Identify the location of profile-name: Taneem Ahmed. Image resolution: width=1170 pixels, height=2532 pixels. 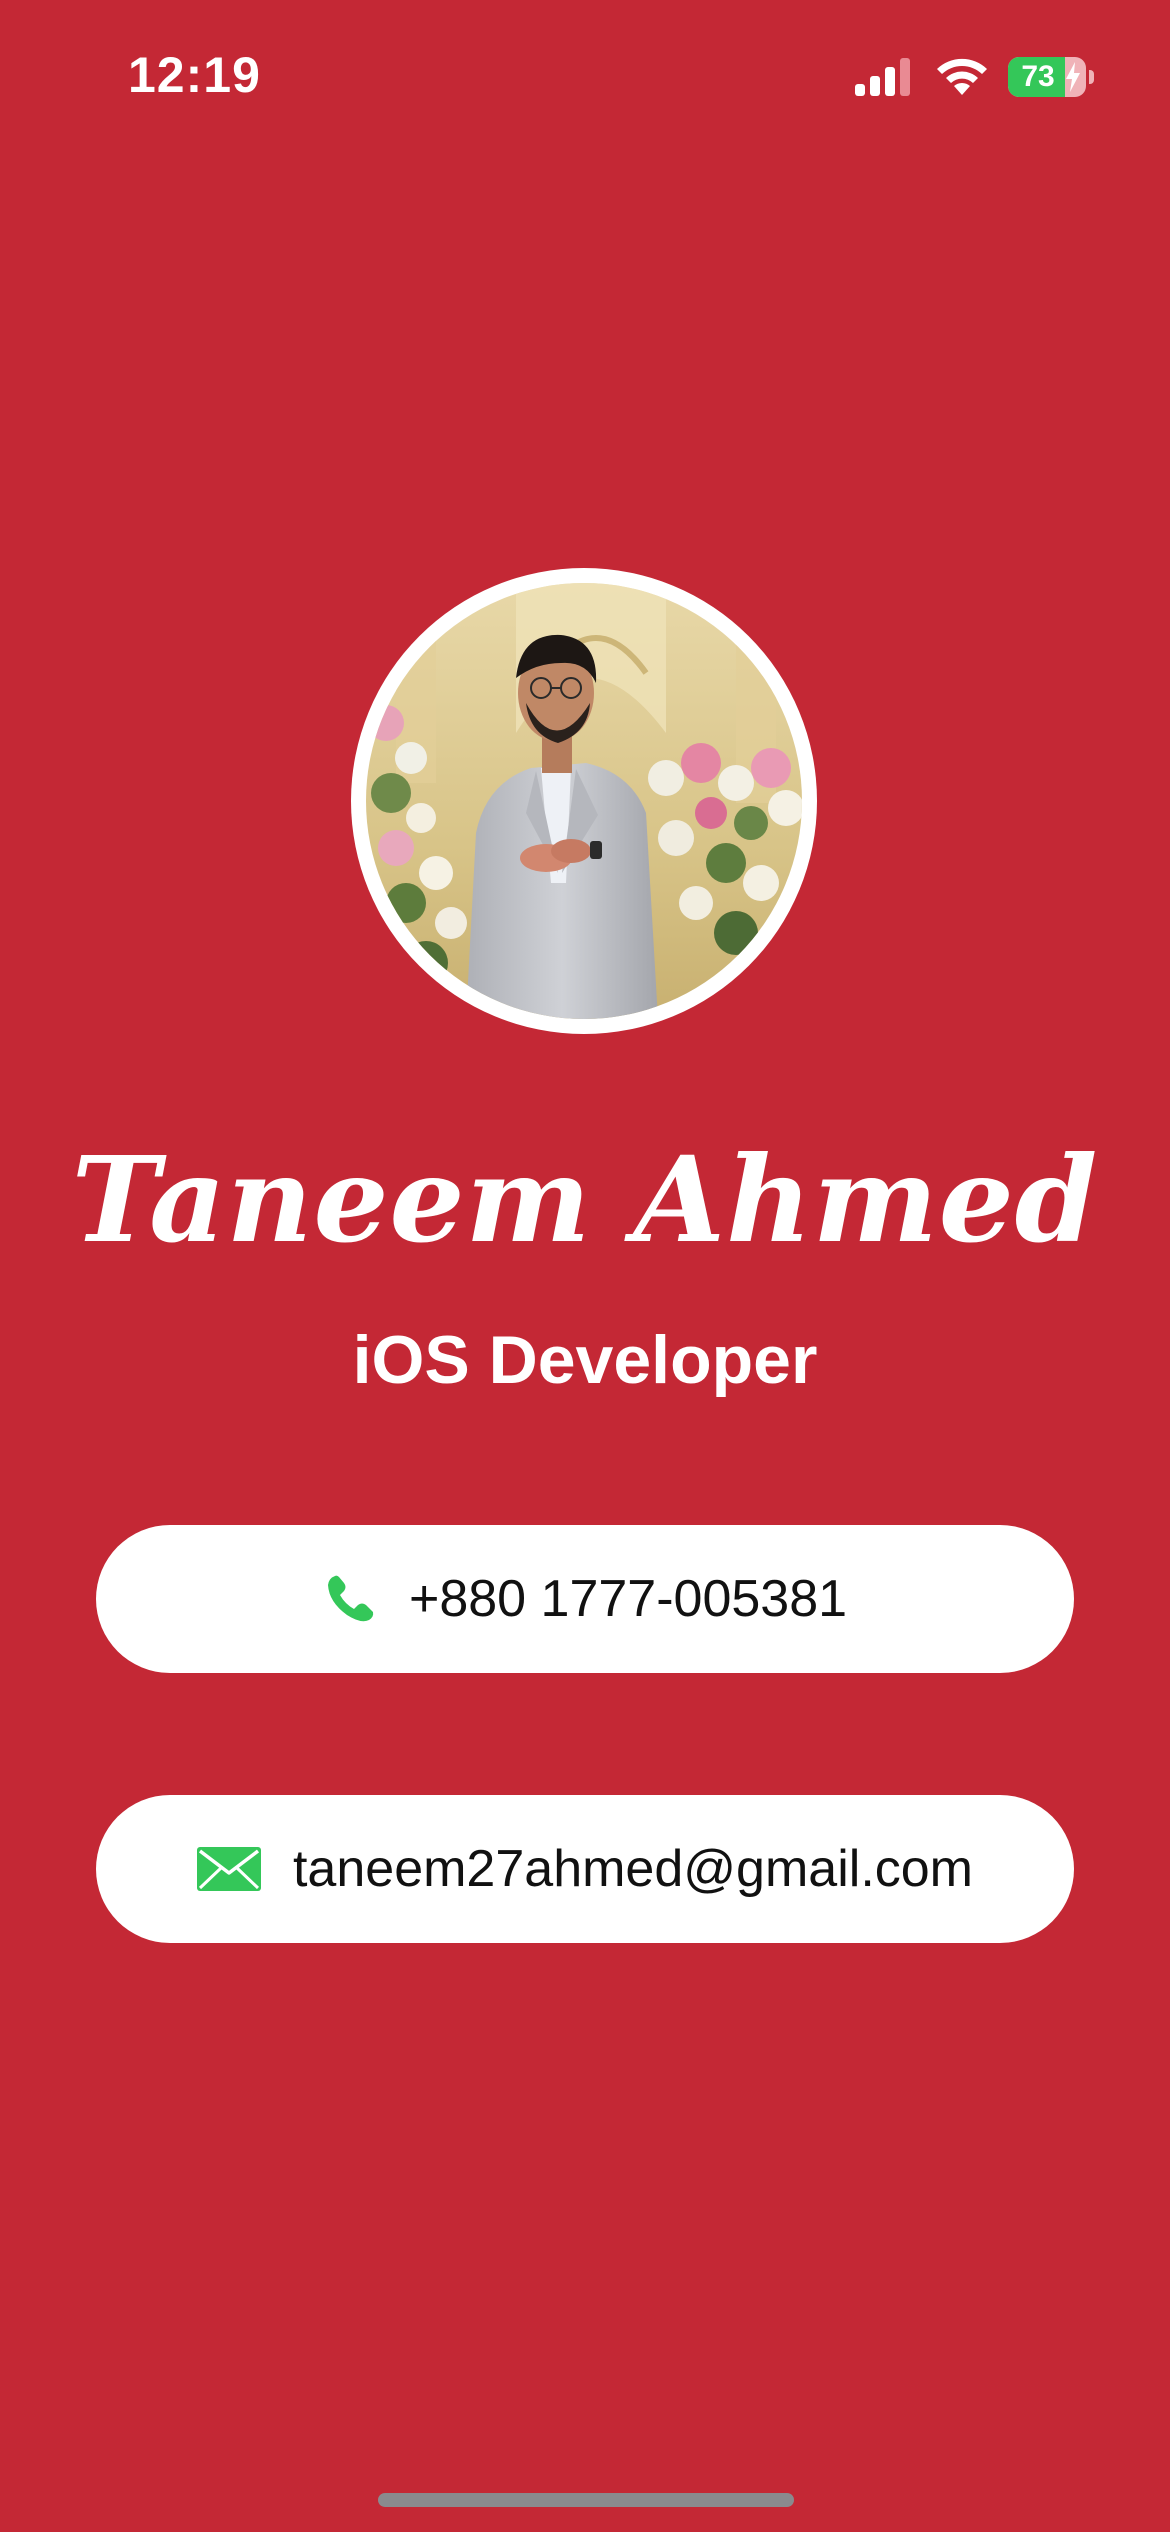
(585, 1199).